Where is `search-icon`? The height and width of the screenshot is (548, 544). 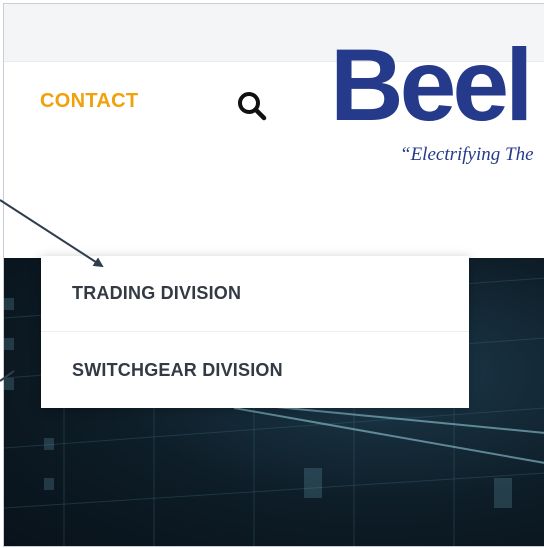
search-icon is located at coordinates (252, 106).